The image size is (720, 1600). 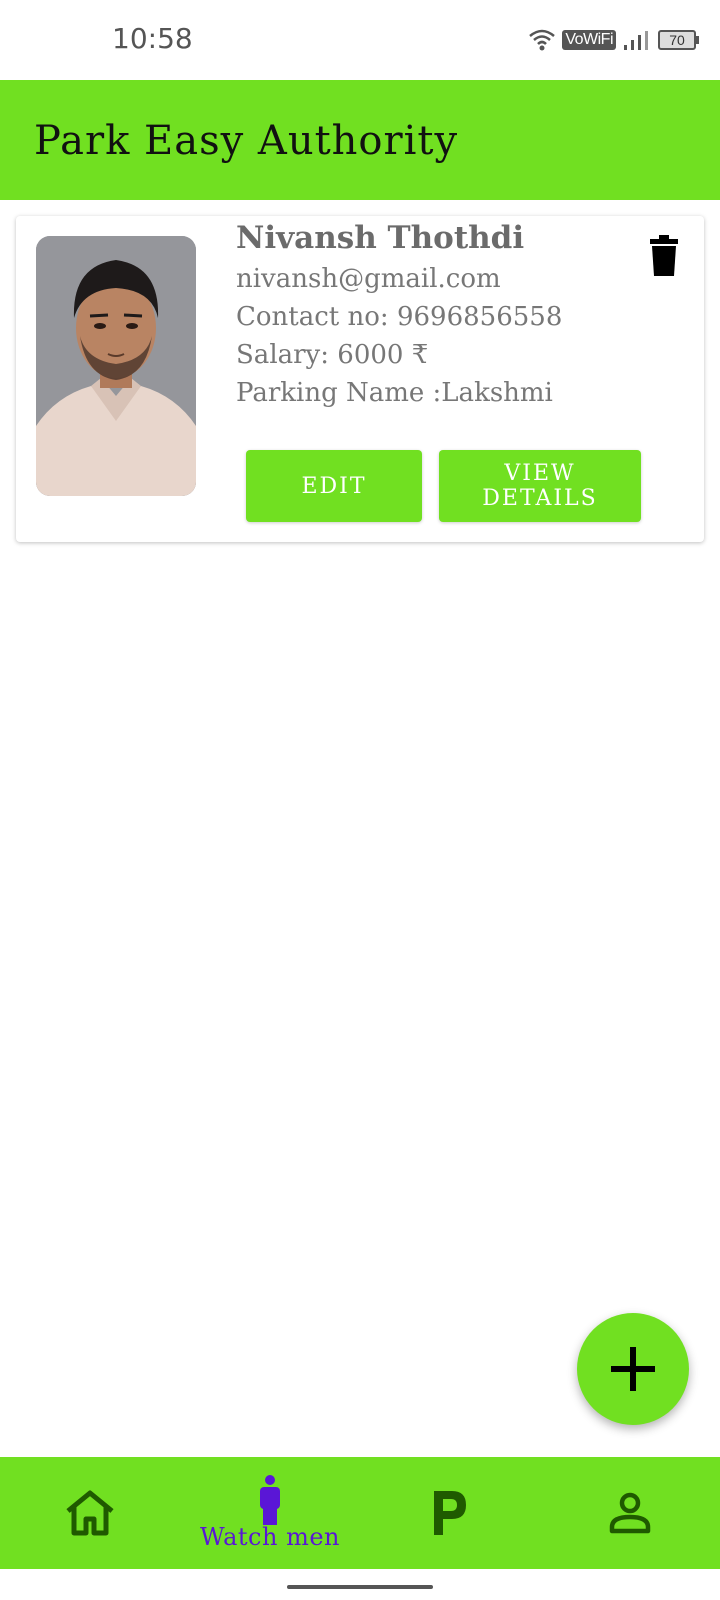 What do you see at coordinates (636, 40) in the screenshot?
I see `signal-icon` at bounding box center [636, 40].